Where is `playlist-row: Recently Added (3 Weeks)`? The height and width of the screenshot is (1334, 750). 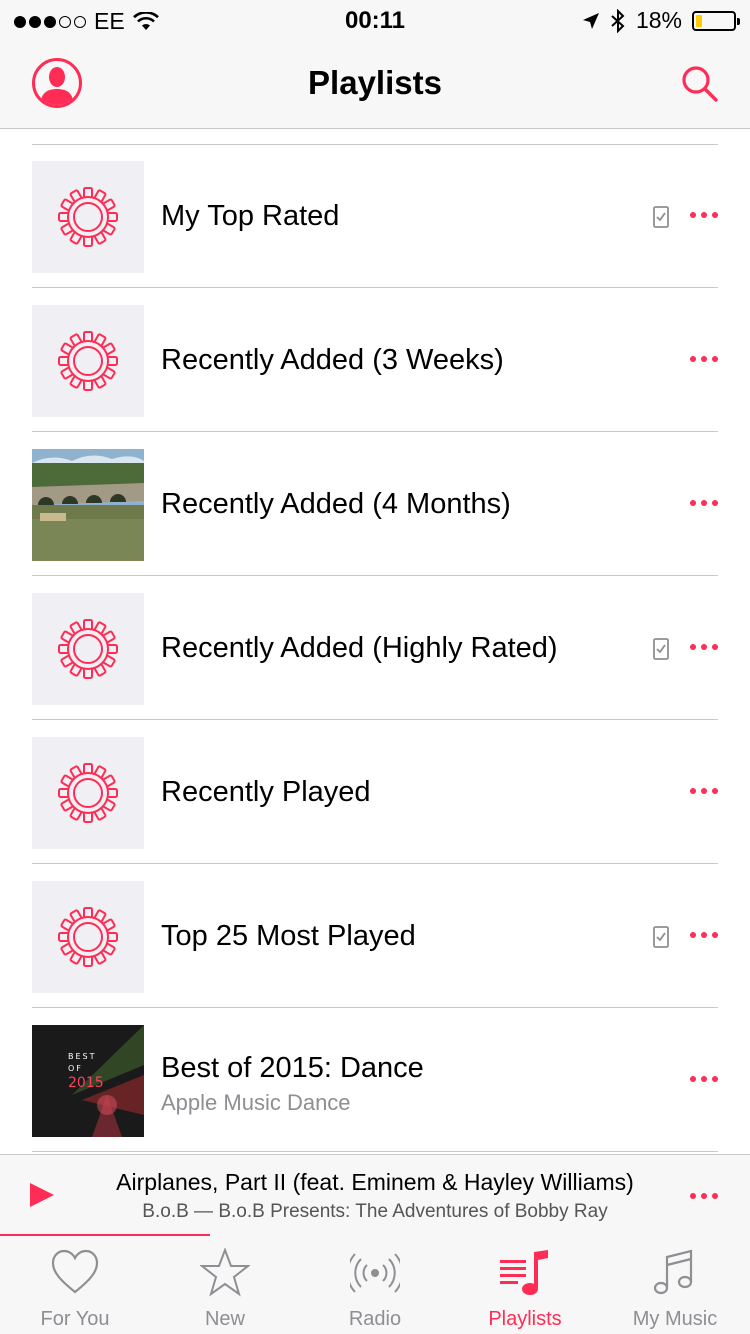
playlist-row: Recently Added (3 Weeks) is located at coordinates (375, 360).